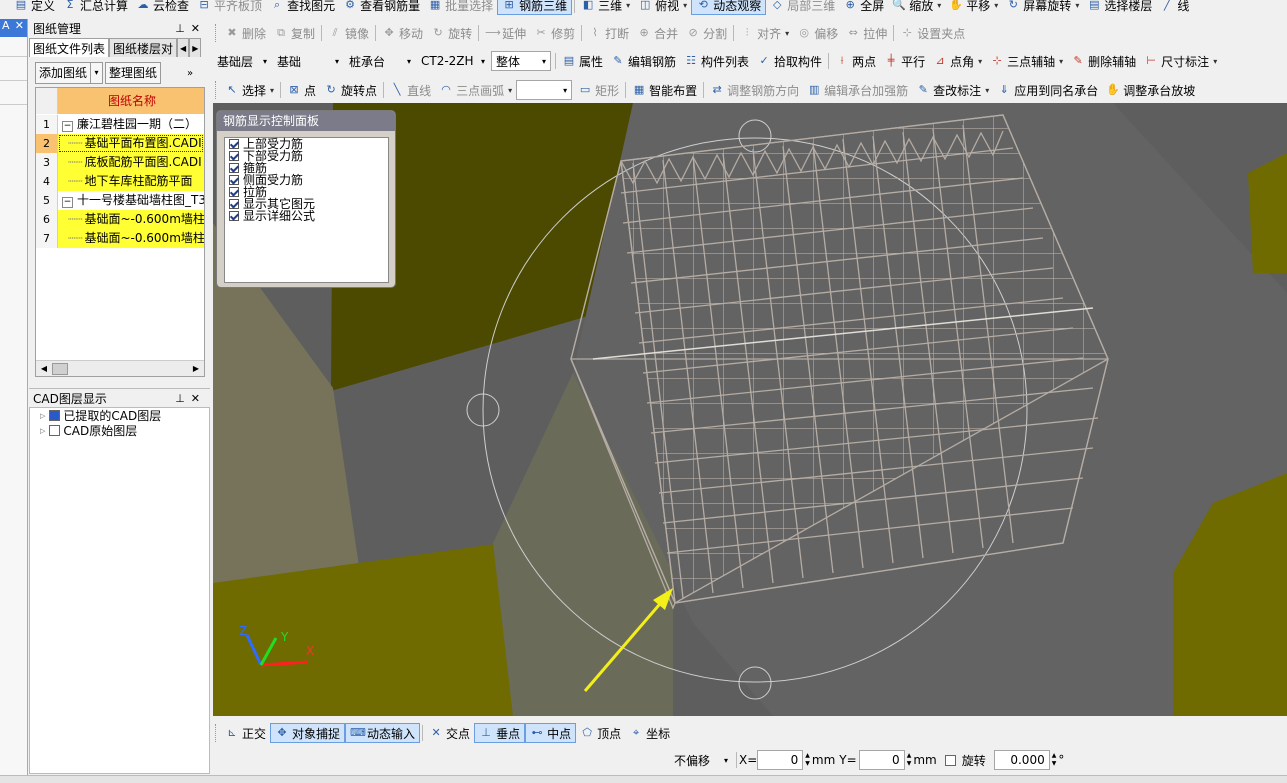 Image resolution: width=1287 pixels, height=783 pixels. Describe the element at coordinates (120, 219) in the screenshot. I see `table-row: 6 ┈┈ 基础面~-0.600m墙柱` at that location.